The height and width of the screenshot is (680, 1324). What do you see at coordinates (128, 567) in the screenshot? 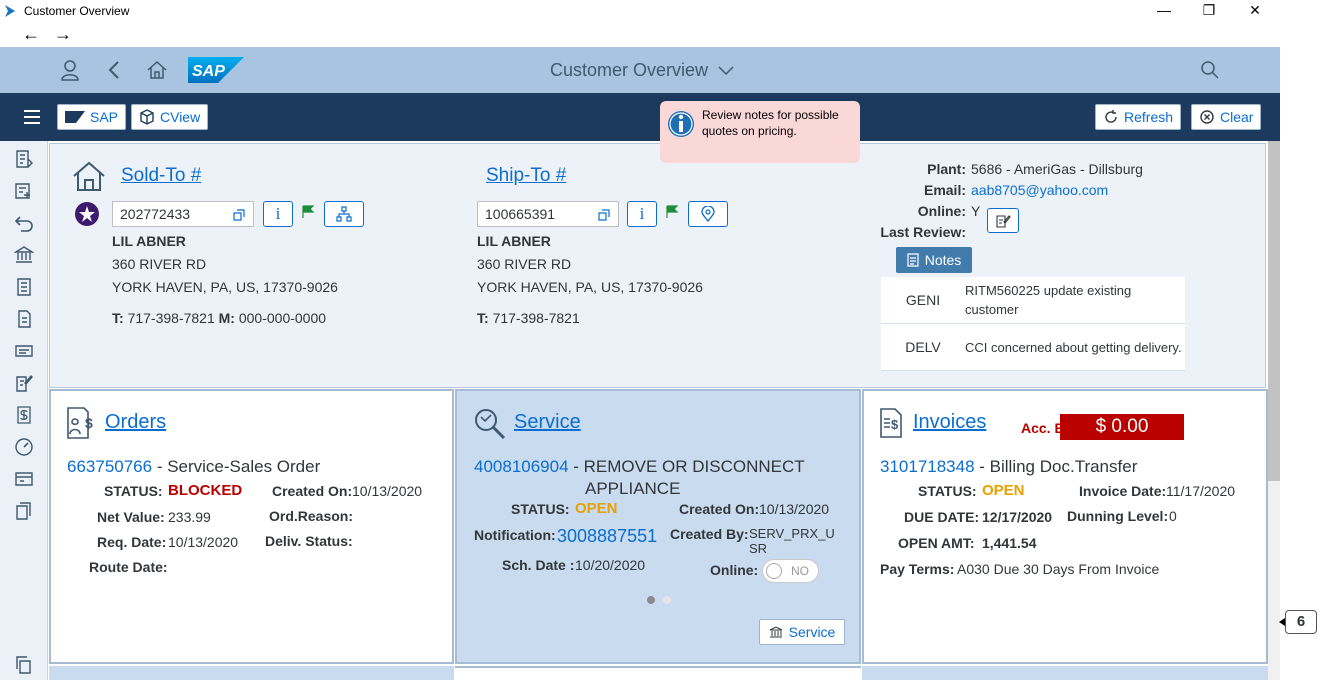
I see `order-route-date-label: Route Date:` at bounding box center [128, 567].